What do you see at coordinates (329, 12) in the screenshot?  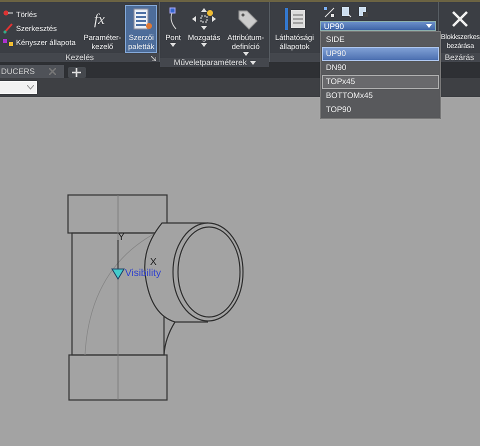 I see `visibility-toggle-icon` at bounding box center [329, 12].